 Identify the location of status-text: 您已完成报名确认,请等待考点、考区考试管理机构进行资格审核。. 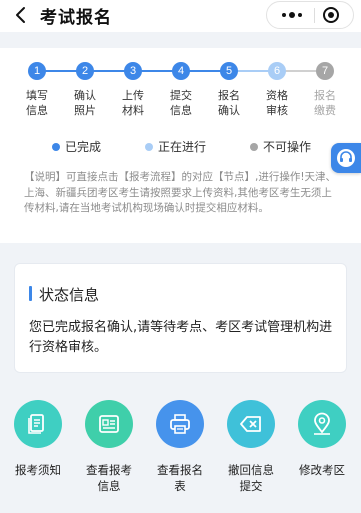
(181, 337).